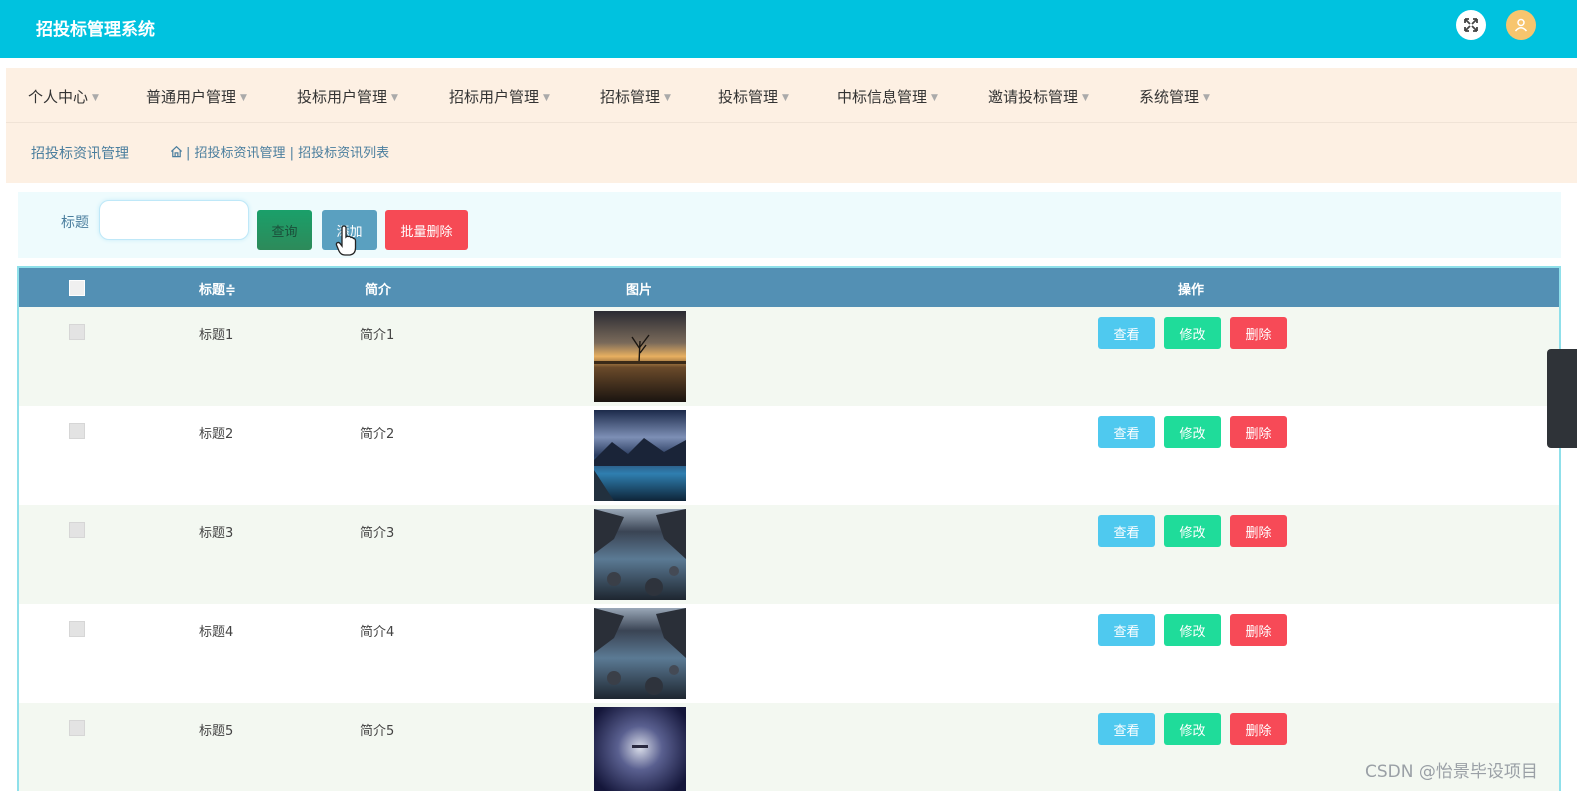 The width and height of the screenshot is (1577, 791). What do you see at coordinates (640, 455) in the screenshot?
I see `row-image-mountain-lake` at bounding box center [640, 455].